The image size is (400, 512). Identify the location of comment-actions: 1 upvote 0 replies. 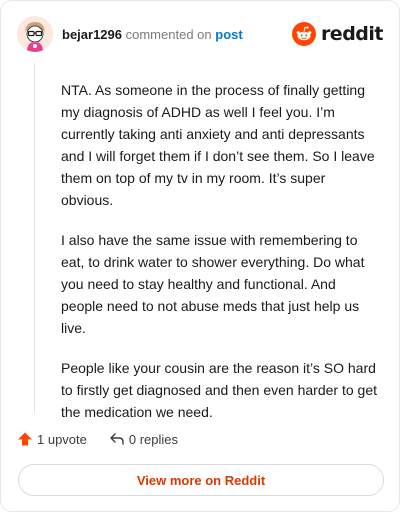
(97, 439).